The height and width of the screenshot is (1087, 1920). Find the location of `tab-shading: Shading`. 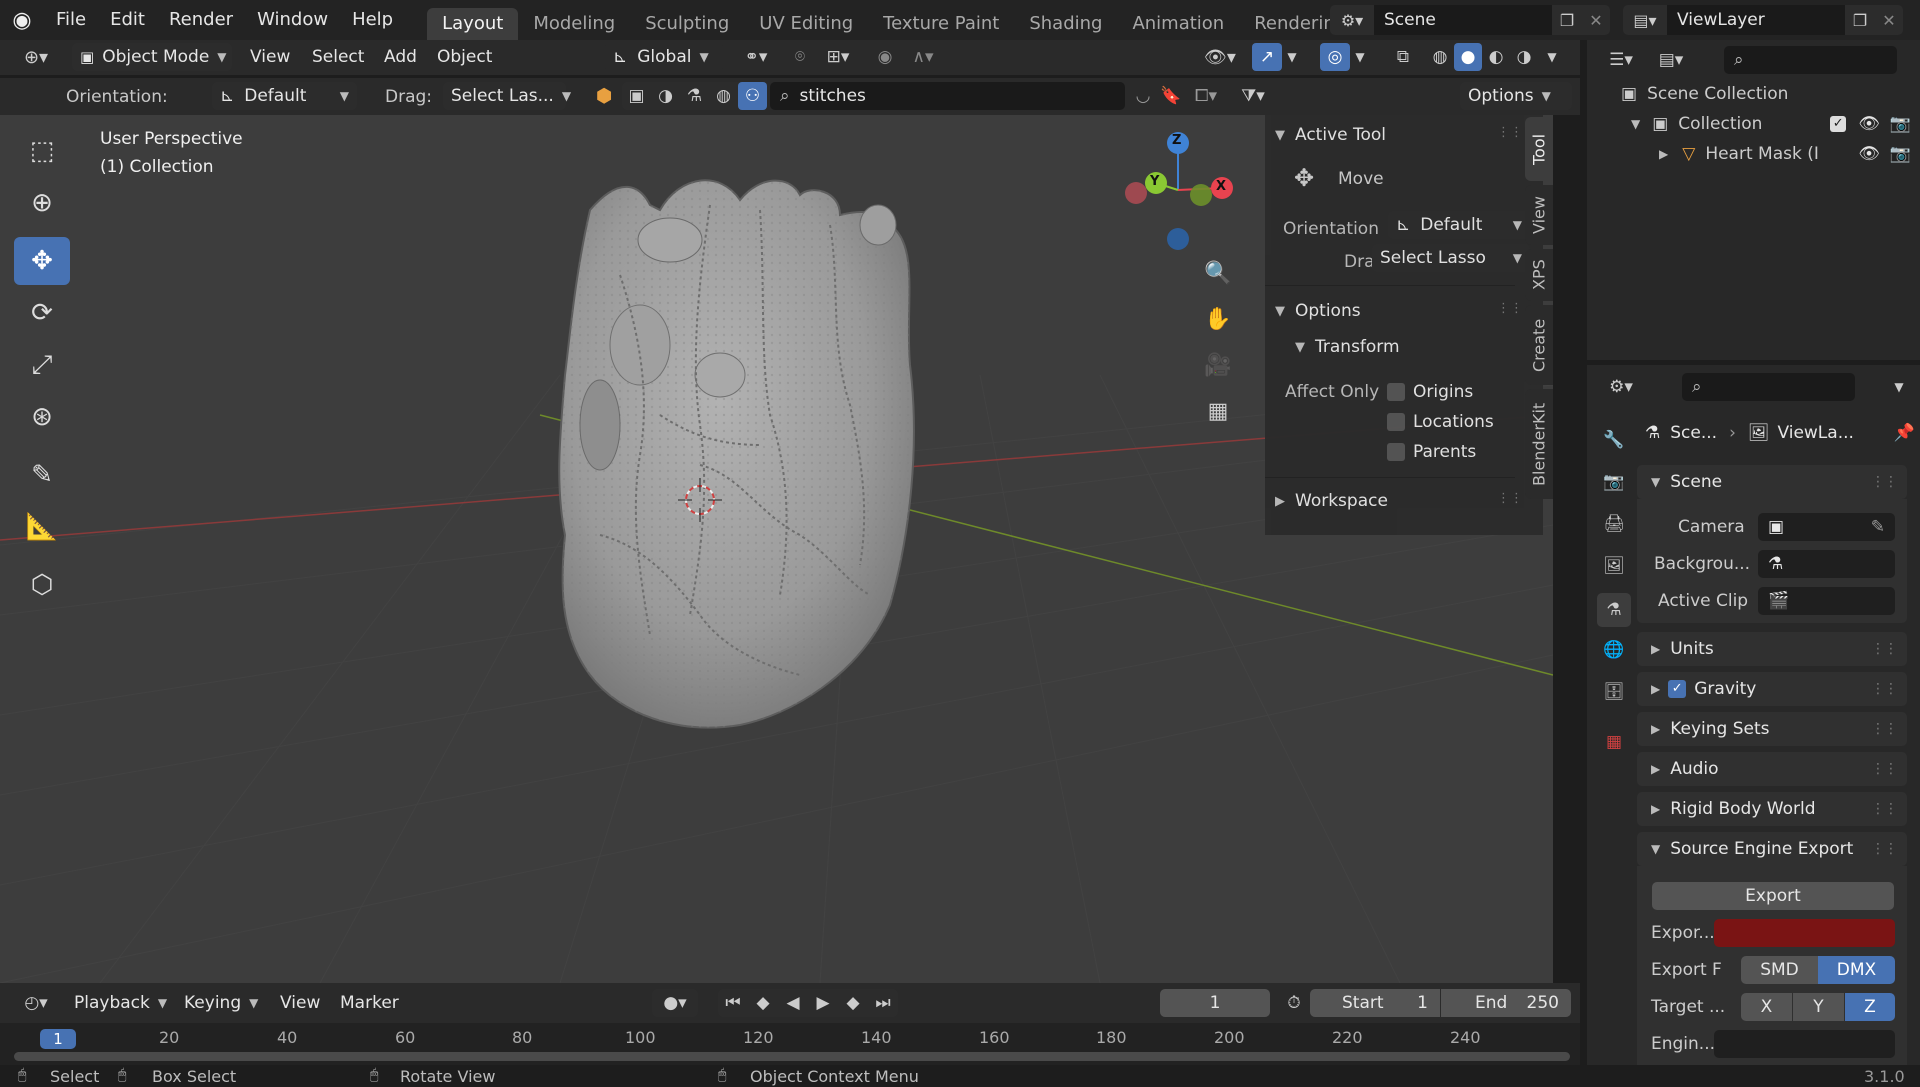

tab-shading: Shading is located at coordinates (1065, 24).